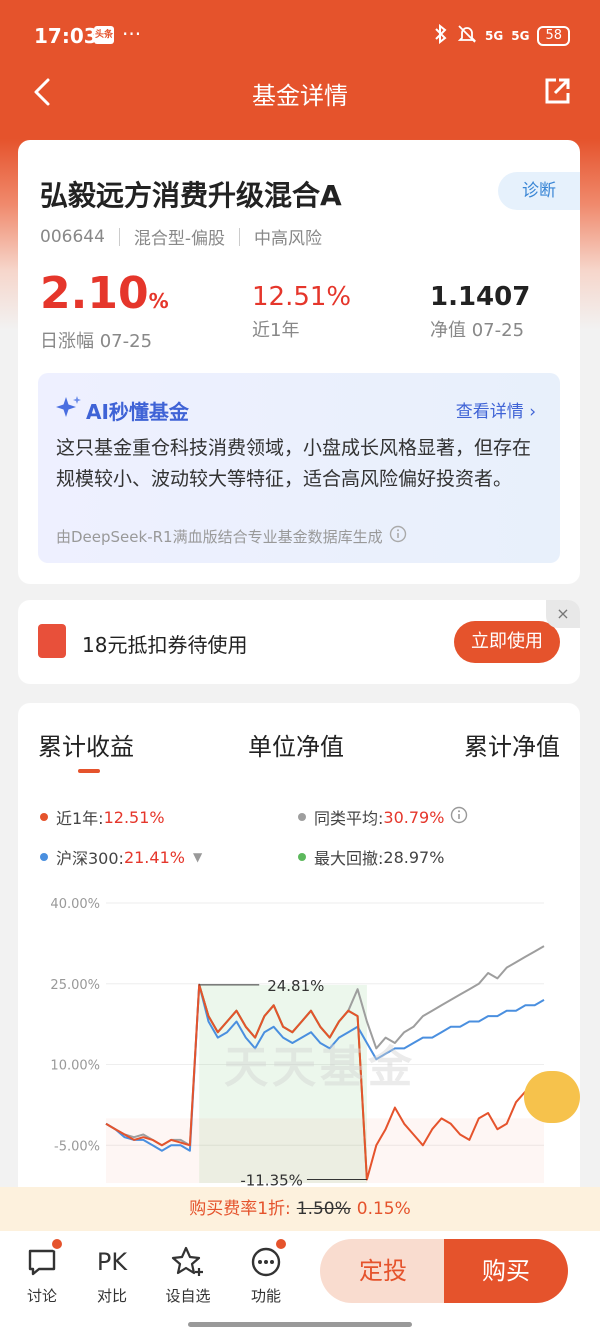  Describe the element at coordinates (349, 858) in the screenshot. I see `legend-label: 最大回撤:` at that location.